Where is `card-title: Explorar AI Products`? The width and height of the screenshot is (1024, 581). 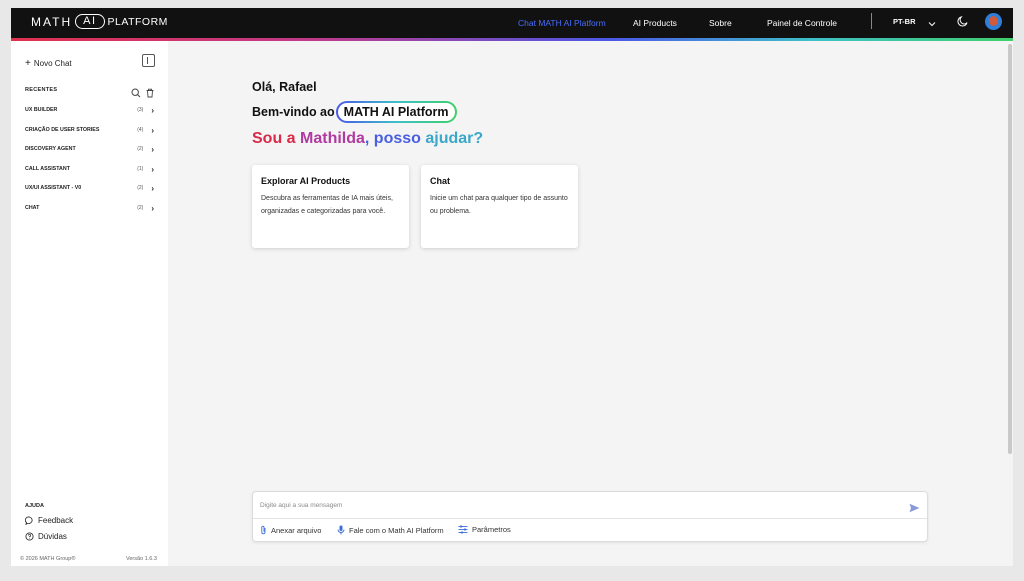 card-title: Explorar AI Products is located at coordinates (306, 181).